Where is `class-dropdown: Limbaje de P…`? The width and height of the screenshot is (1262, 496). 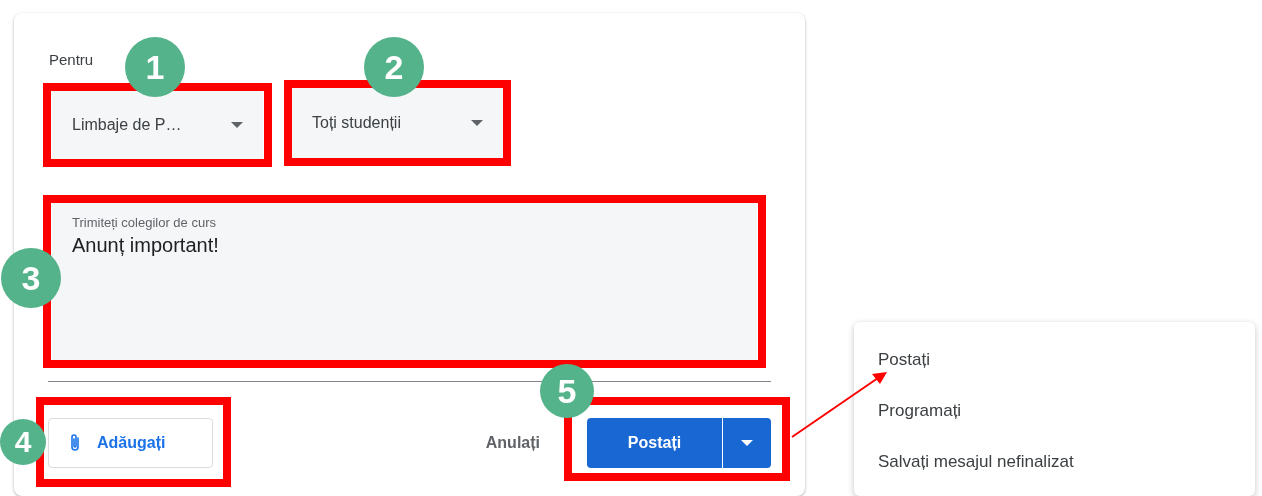
class-dropdown: Limbaje de P… is located at coordinates (157, 125).